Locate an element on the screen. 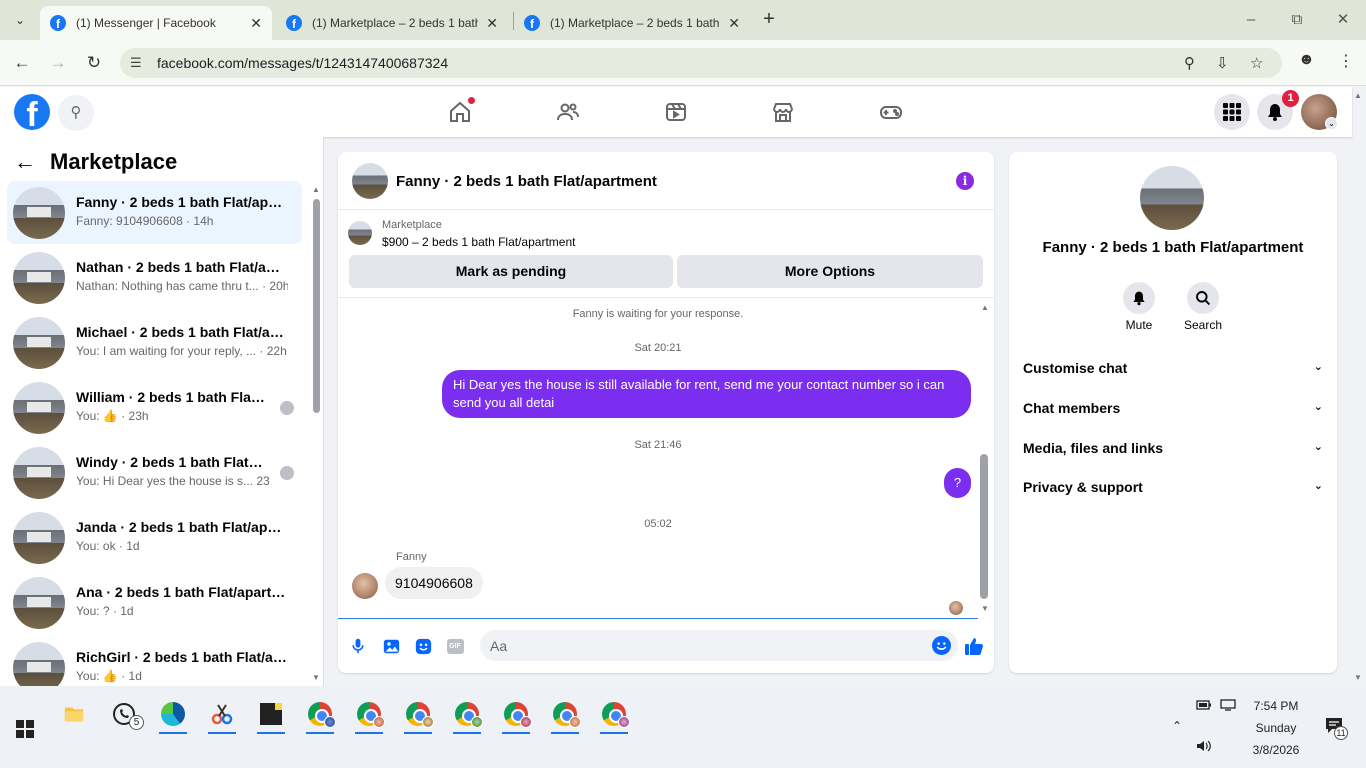 The height and width of the screenshot is (768, 1366). tab-search-chevron-icon: ⌄ is located at coordinates (20, 20).